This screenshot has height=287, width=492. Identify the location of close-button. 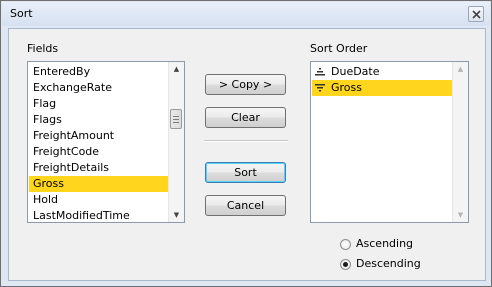
(476, 14).